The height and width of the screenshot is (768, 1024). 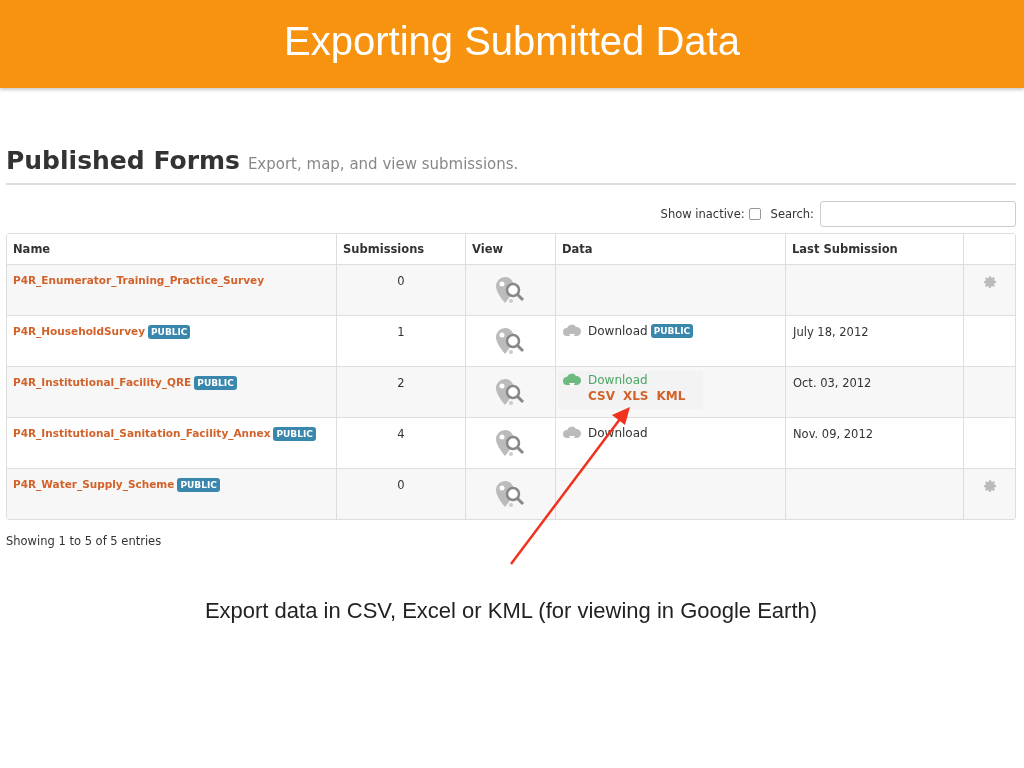 What do you see at coordinates (94, 484) in the screenshot?
I see `form-name-link: P4R_Water_Supply_Scheme` at bounding box center [94, 484].